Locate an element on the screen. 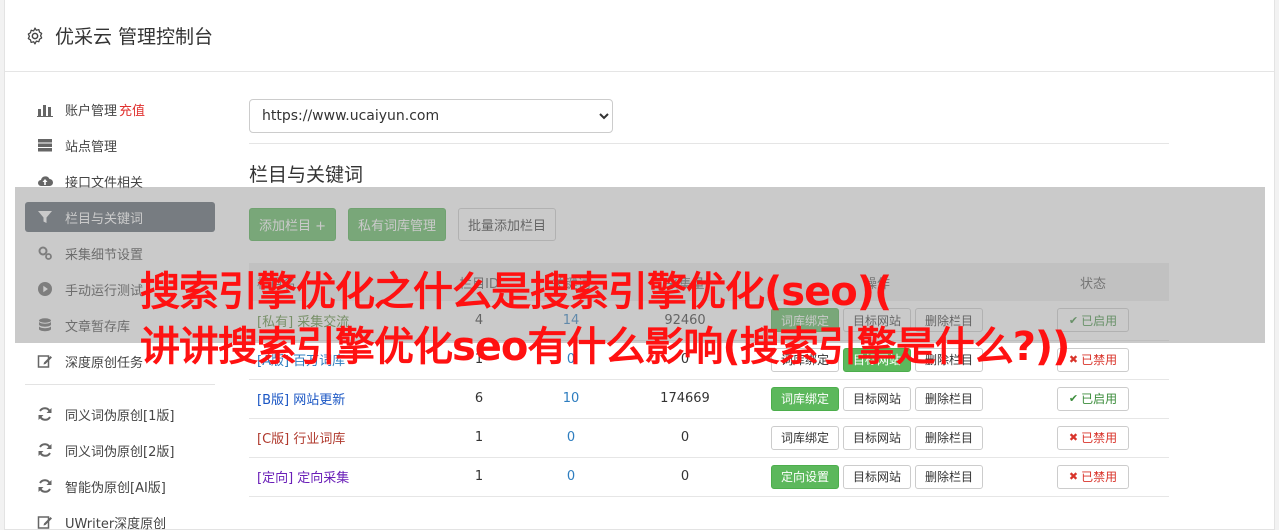  server-icon is located at coordinates (45, 145).